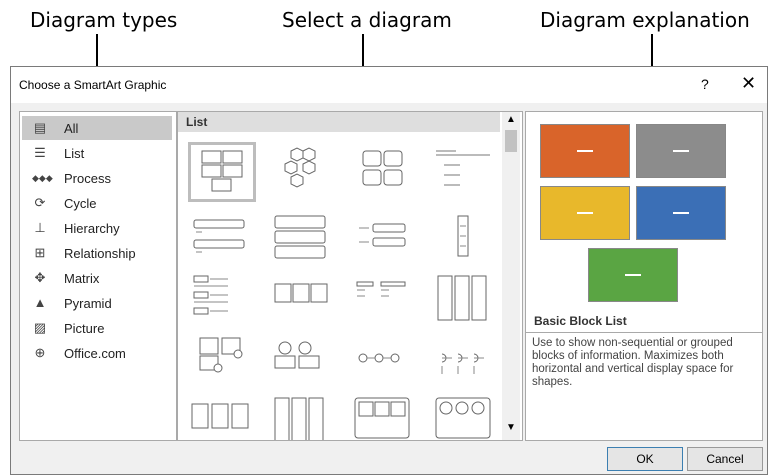 The image size is (768, 475). What do you see at coordinates (97, 128) in the screenshot?
I see `category-all: ▤ All` at bounding box center [97, 128].